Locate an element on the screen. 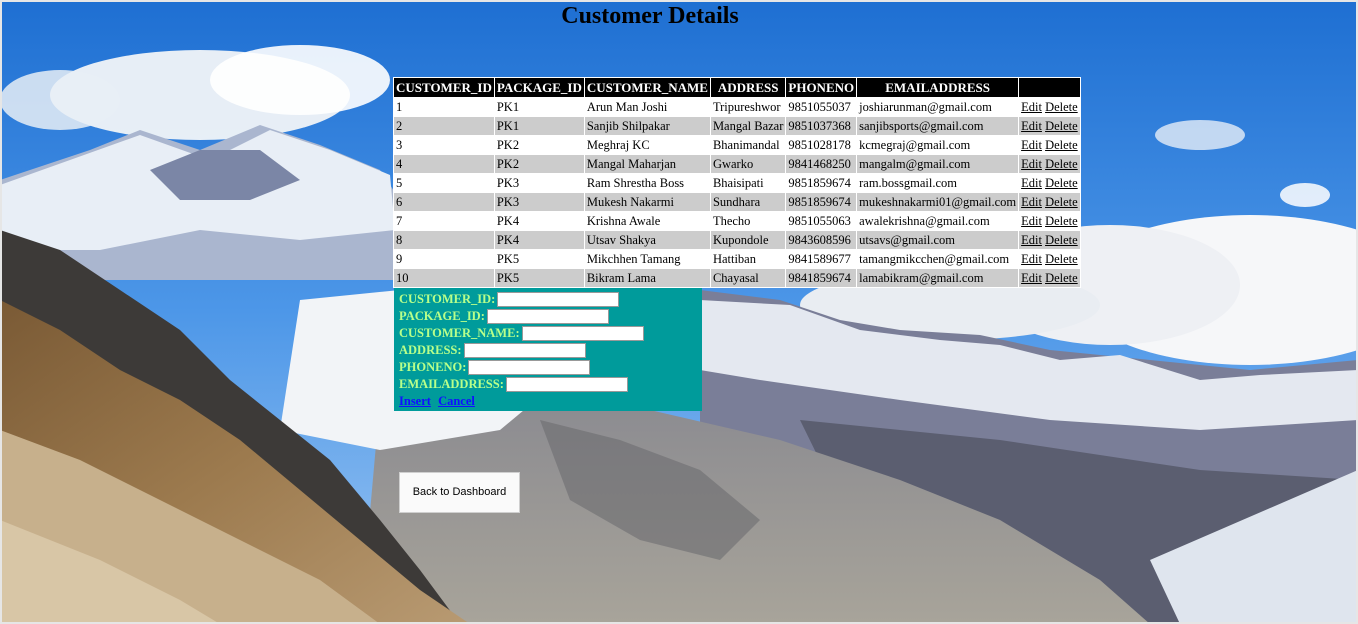  table-cell: Gwarko is located at coordinates (748, 164).